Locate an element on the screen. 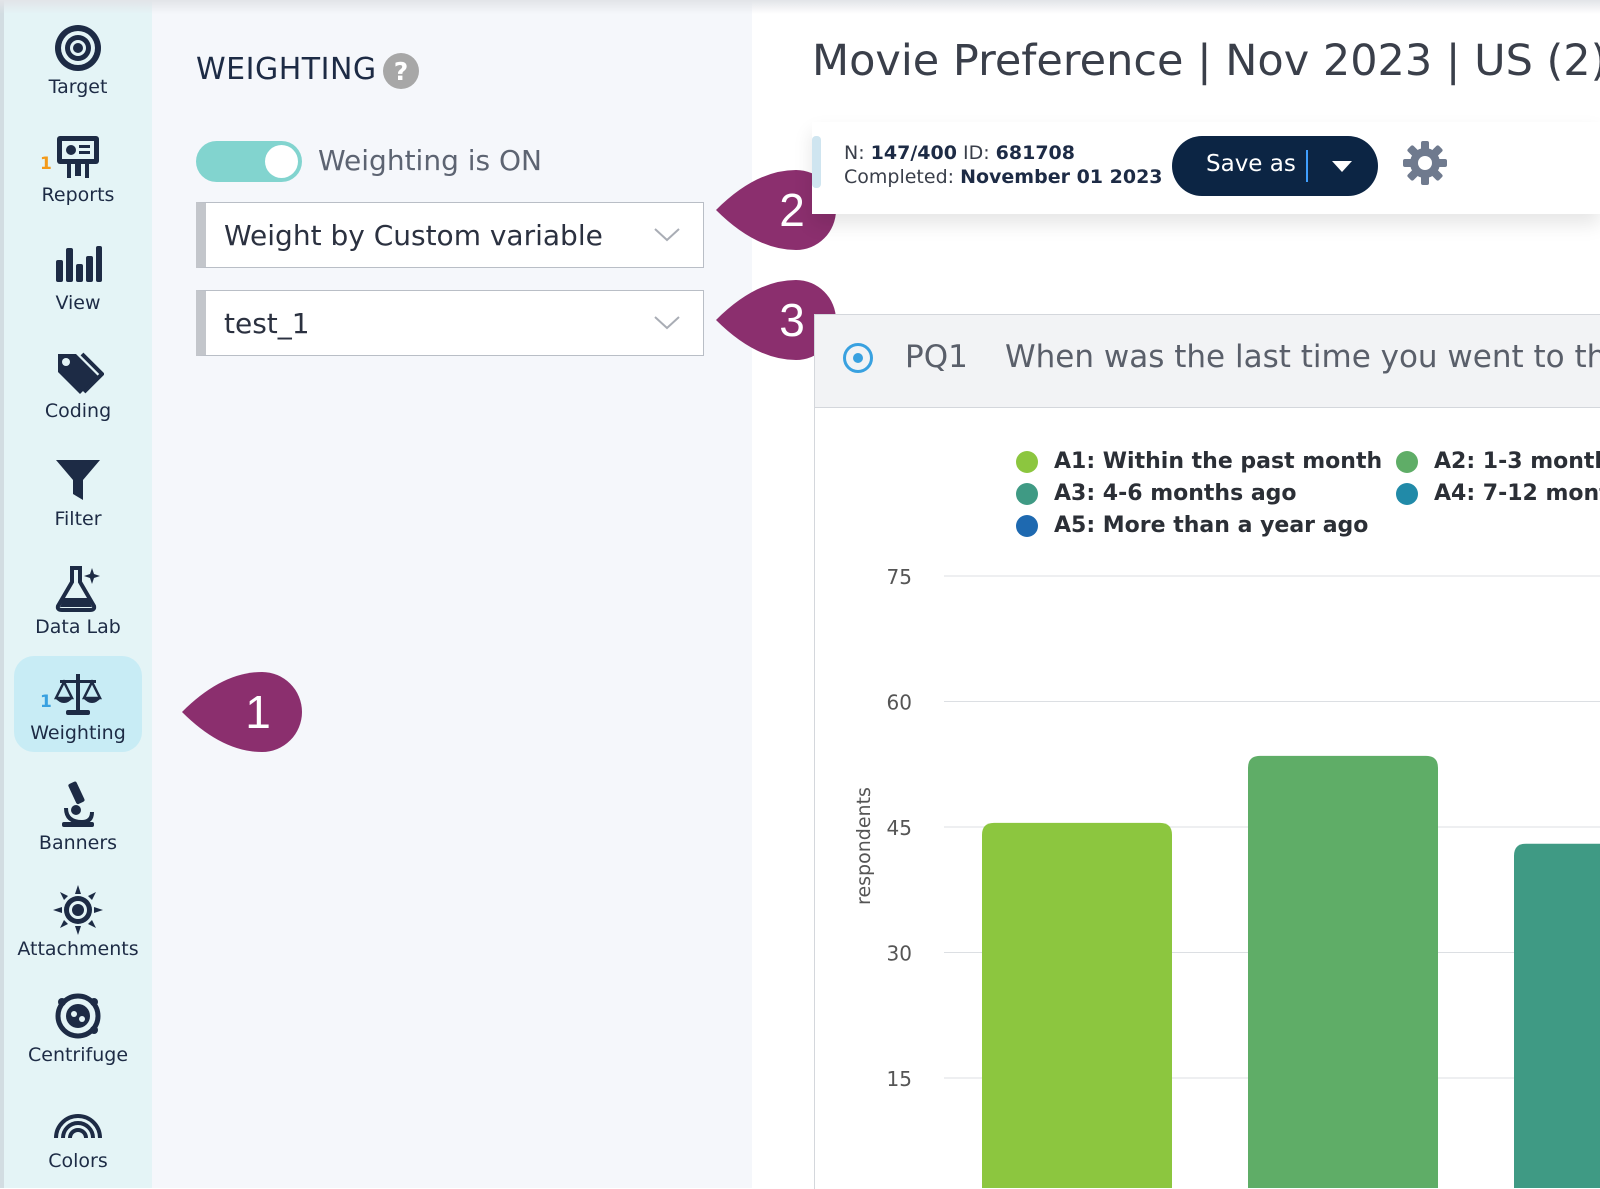 This screenshot has width=1600, height=1189. y-axis-label: respondents is located at coordinates (864, 846).